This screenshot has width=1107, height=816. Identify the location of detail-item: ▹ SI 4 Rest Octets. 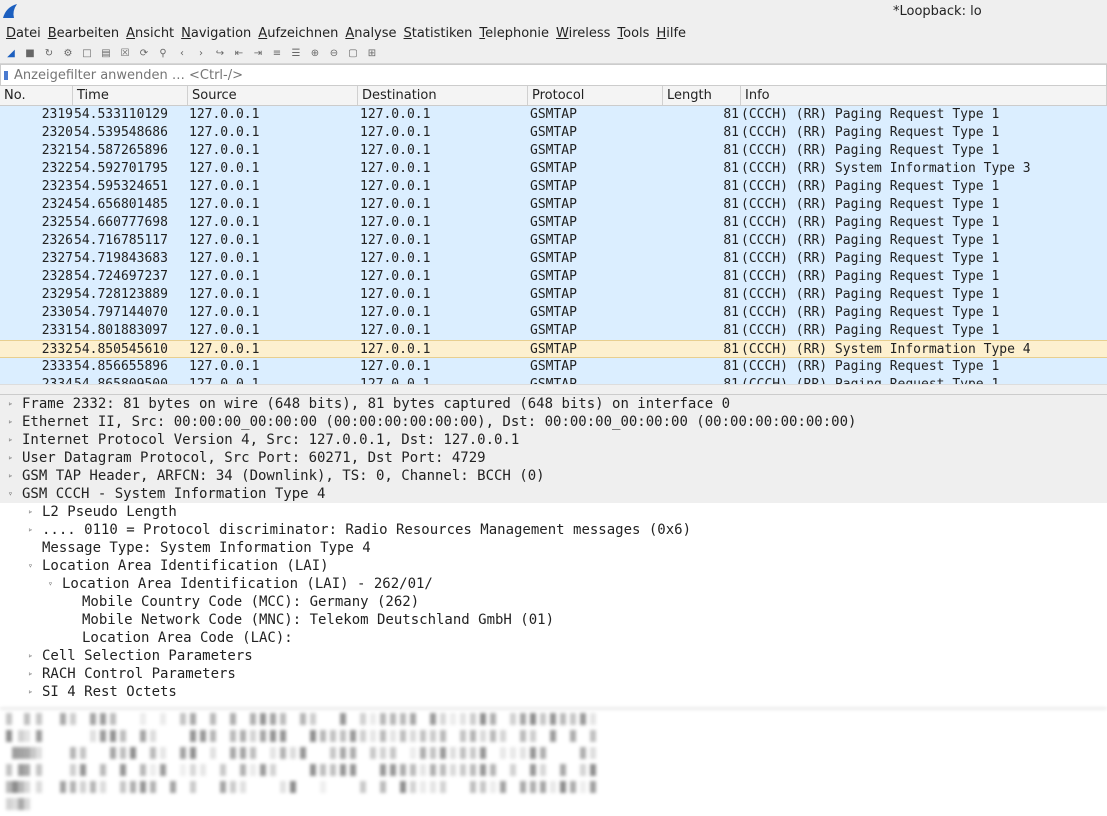
(553, 692).